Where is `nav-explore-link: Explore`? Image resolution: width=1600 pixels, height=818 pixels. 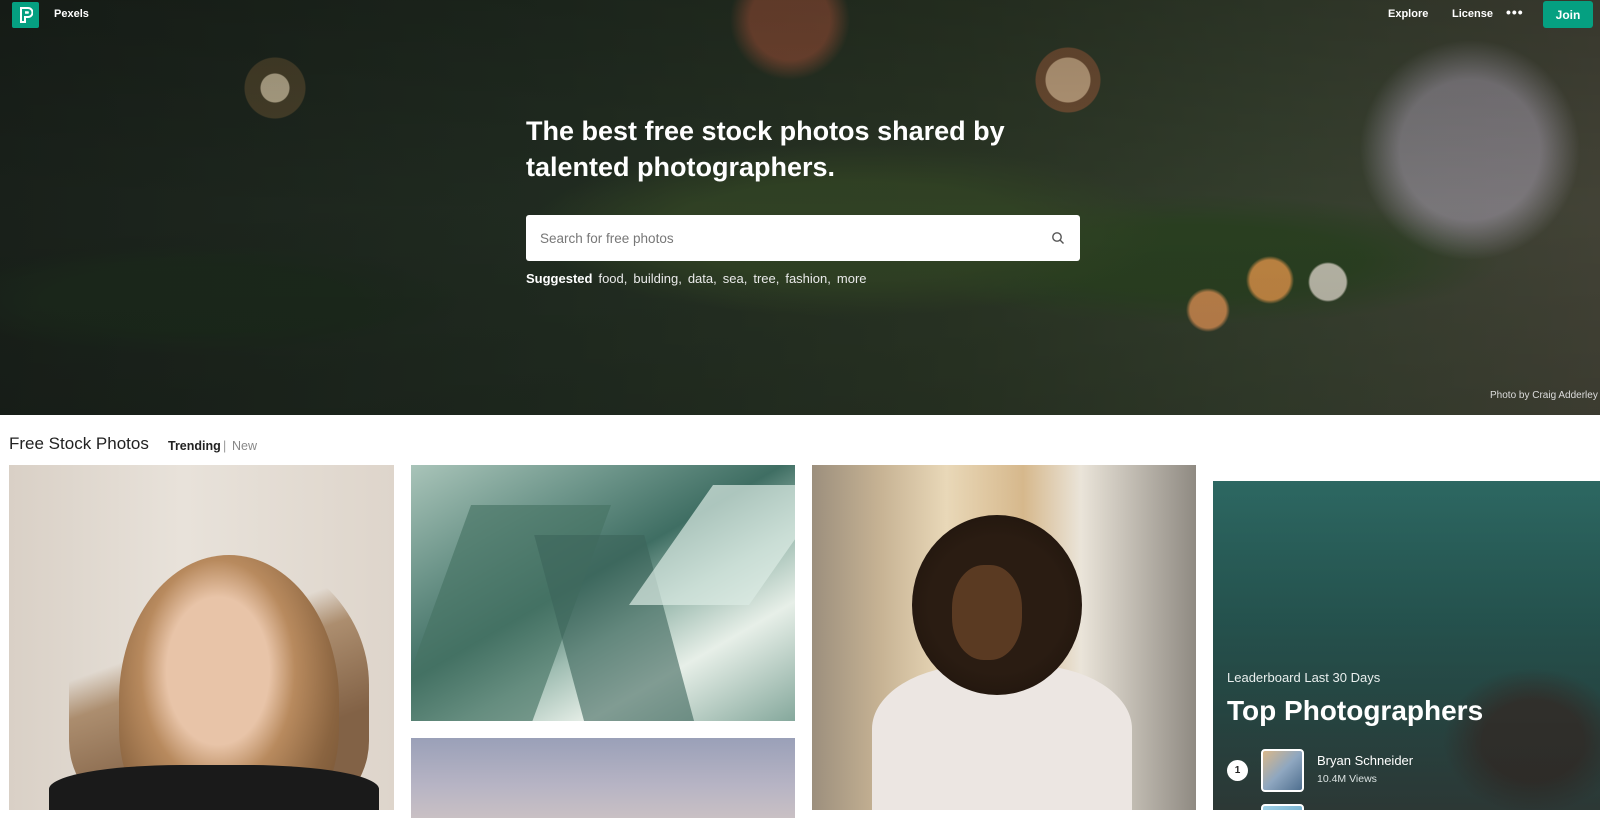 nav-explore-link: Explore is located at coordinates (1408, 14).